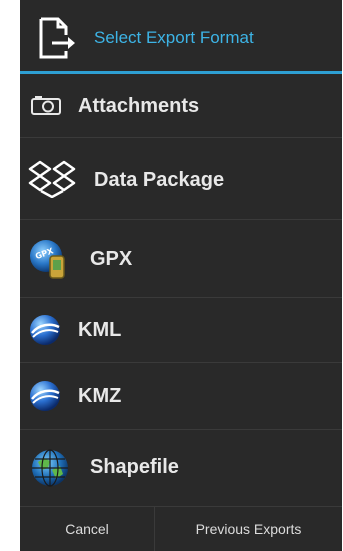 This screenshot has height=551, width=343. Describe the element at coordinates (47, 259) in the screenshot. I see `gpx-device-icon: GPX` at that location.